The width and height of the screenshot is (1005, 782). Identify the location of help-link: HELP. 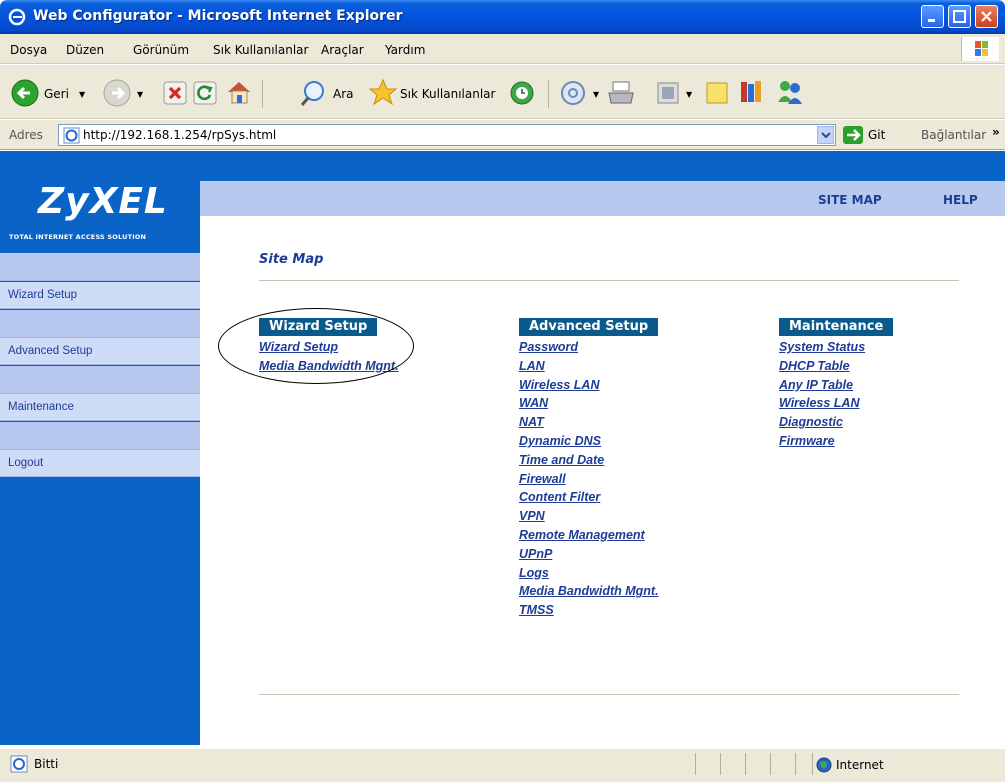
(960, 200).